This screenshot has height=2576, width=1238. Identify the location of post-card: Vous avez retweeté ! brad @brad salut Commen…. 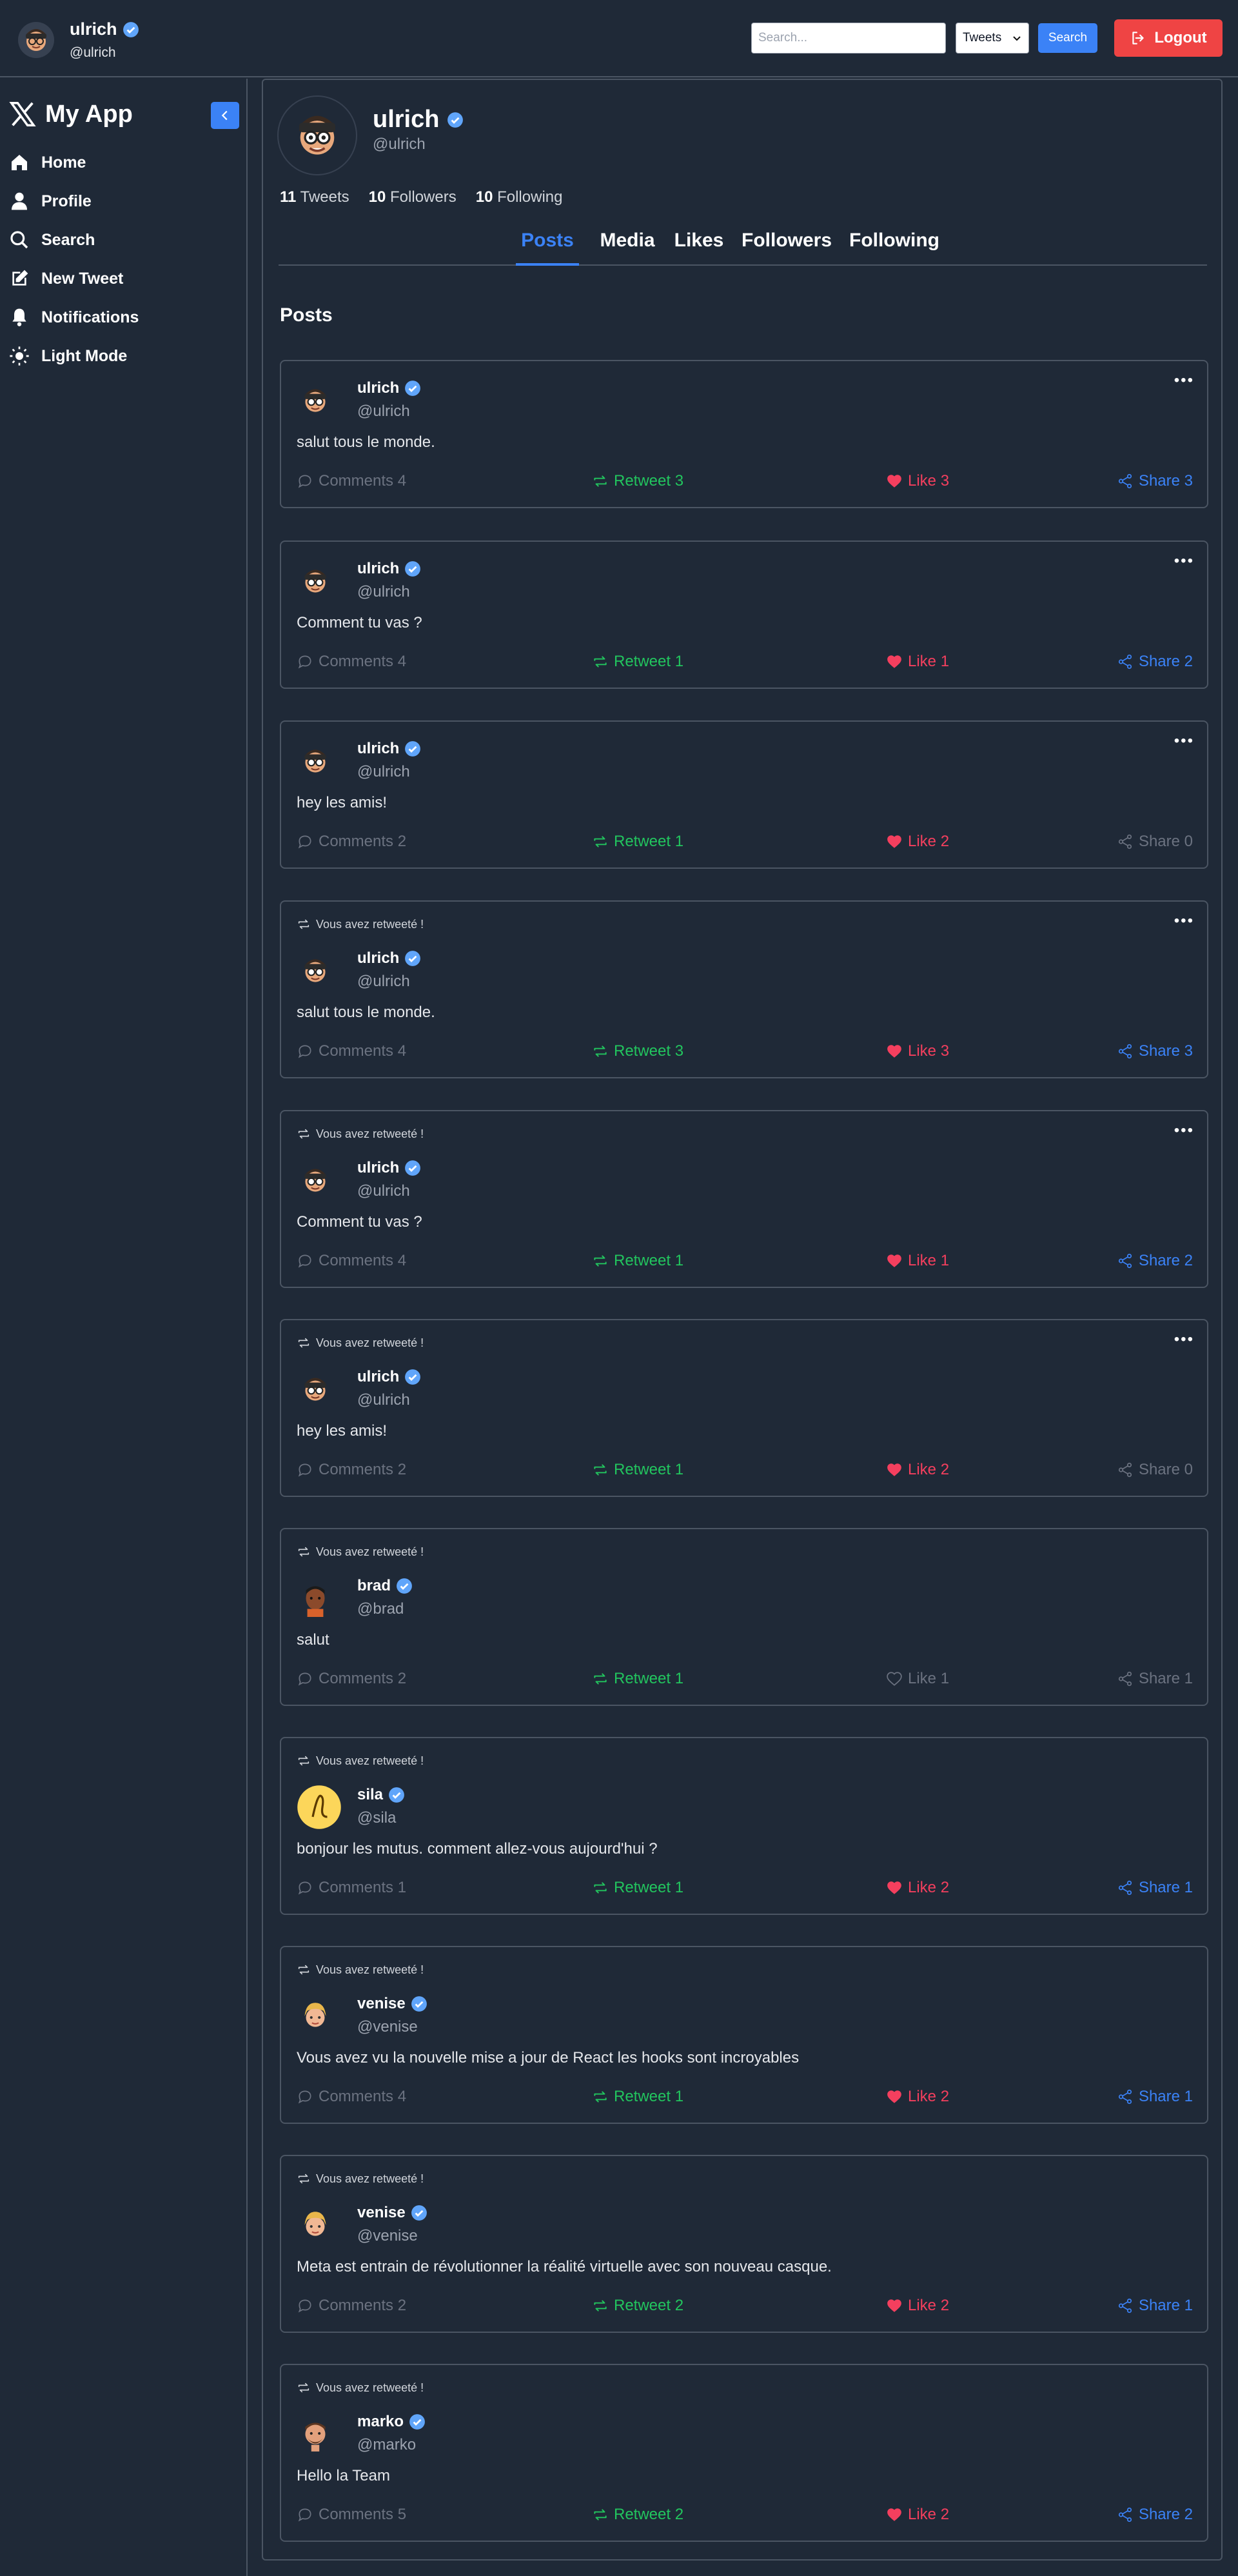
(744, 1617).